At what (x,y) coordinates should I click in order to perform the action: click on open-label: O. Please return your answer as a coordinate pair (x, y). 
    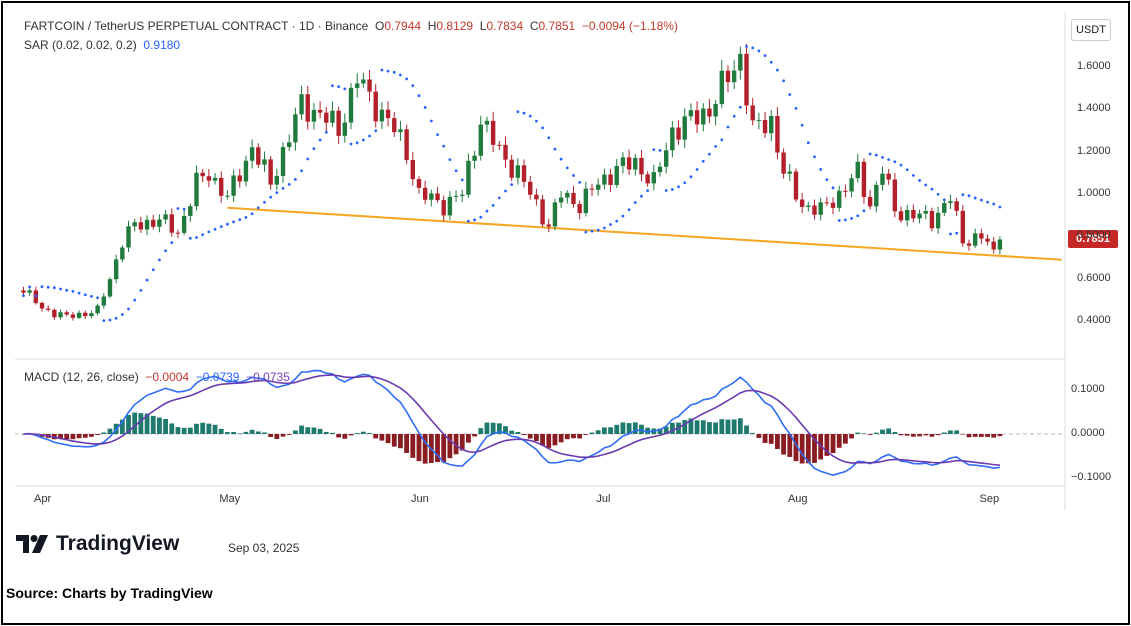
    Looking at the image, I should click on (380, 26).